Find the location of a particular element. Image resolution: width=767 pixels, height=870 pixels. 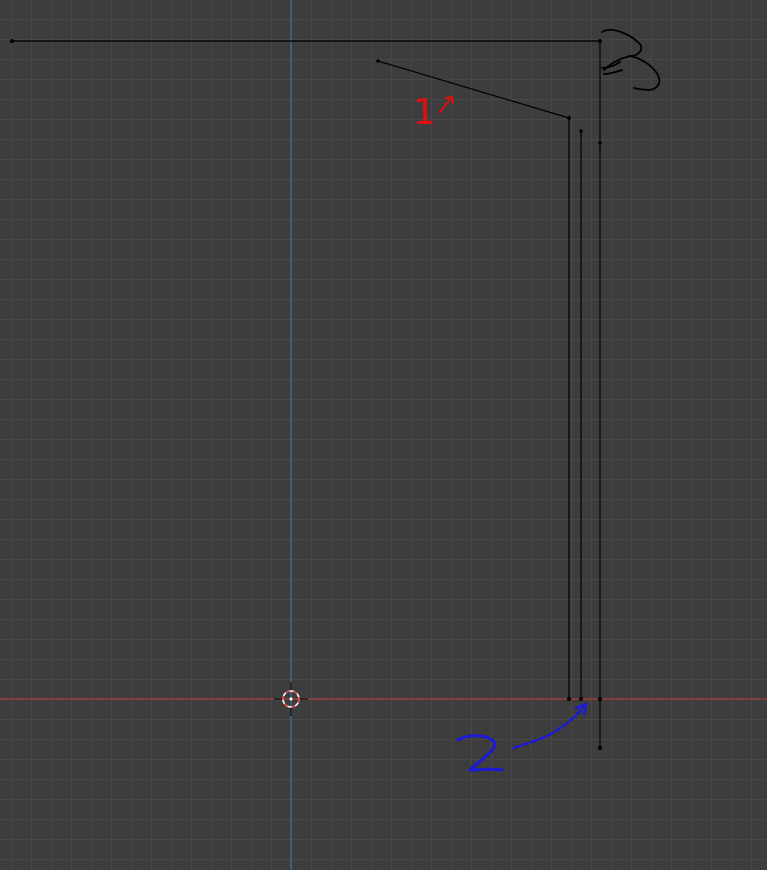

annotation-2-label is located at coordinates (480, 753).